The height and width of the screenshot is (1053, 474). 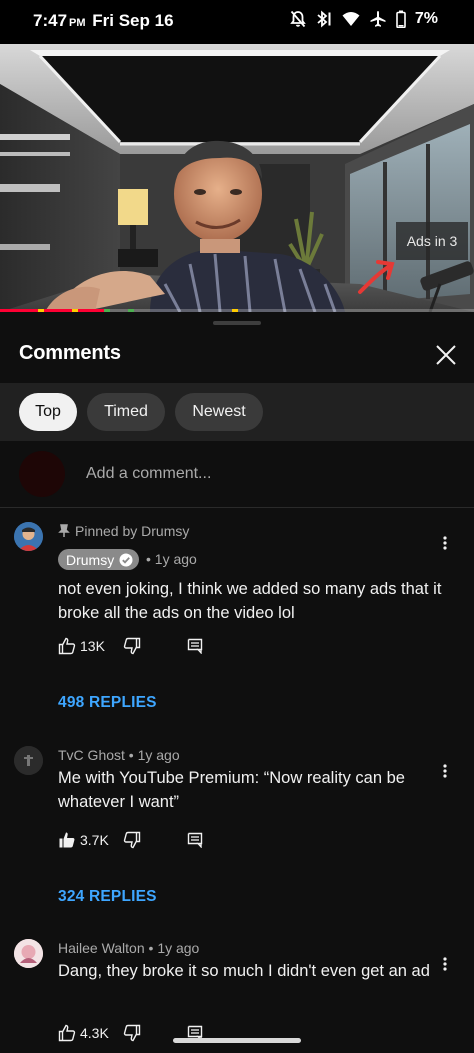 I want to click on wifi-icon, so click(x=351, y=19).